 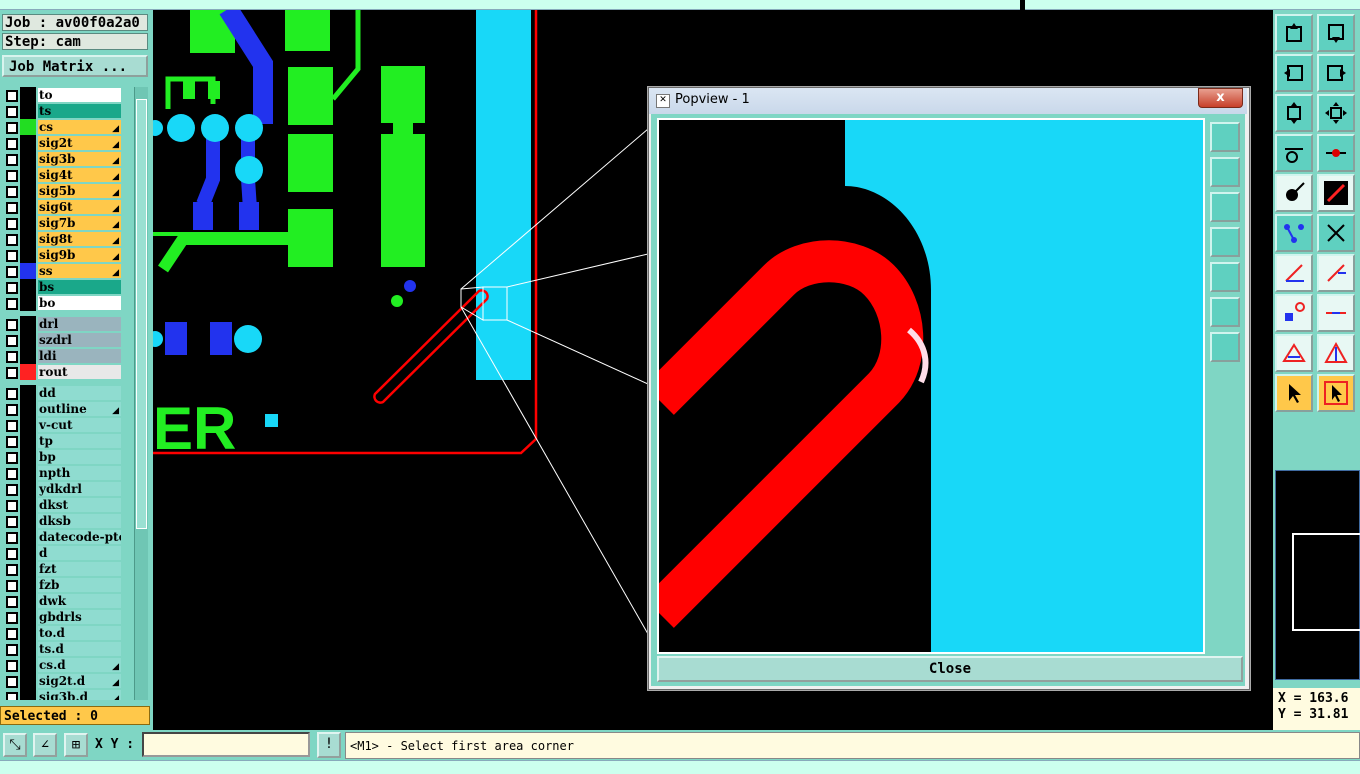 What do you see at coordinates (62, 505) in the screenshot?
I see `layer-row: dkst` at bounding box center [62, 505].